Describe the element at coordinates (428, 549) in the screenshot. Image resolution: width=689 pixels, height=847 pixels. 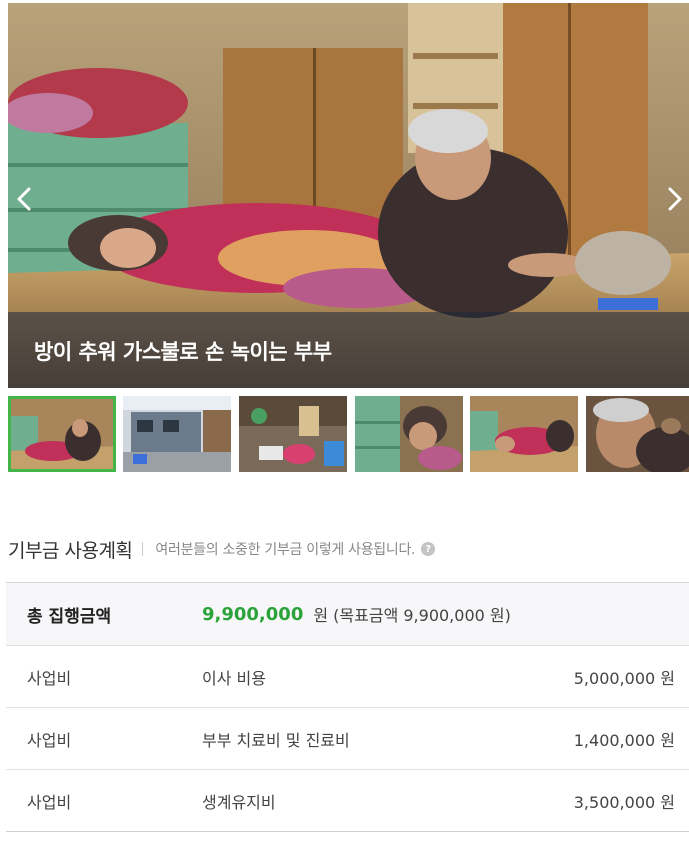
I see `question-icon: ?` at that location.